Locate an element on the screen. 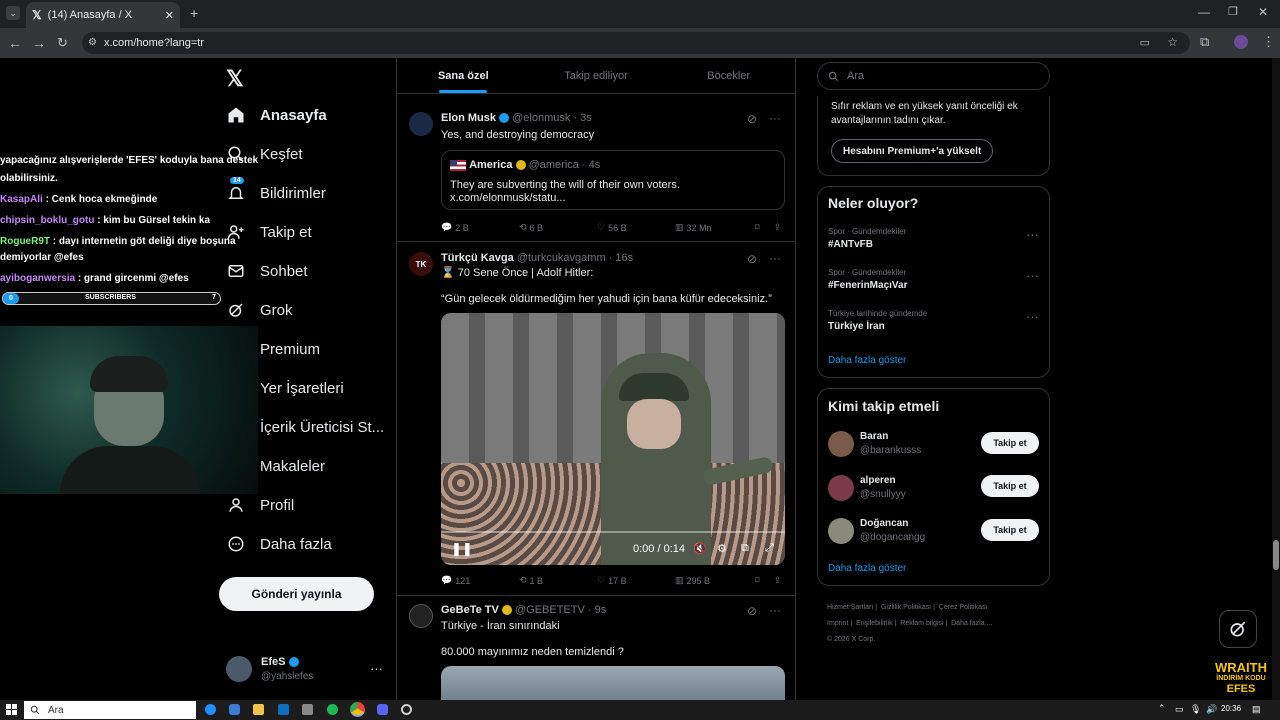  store-icon is located at coordinates (307, 709).